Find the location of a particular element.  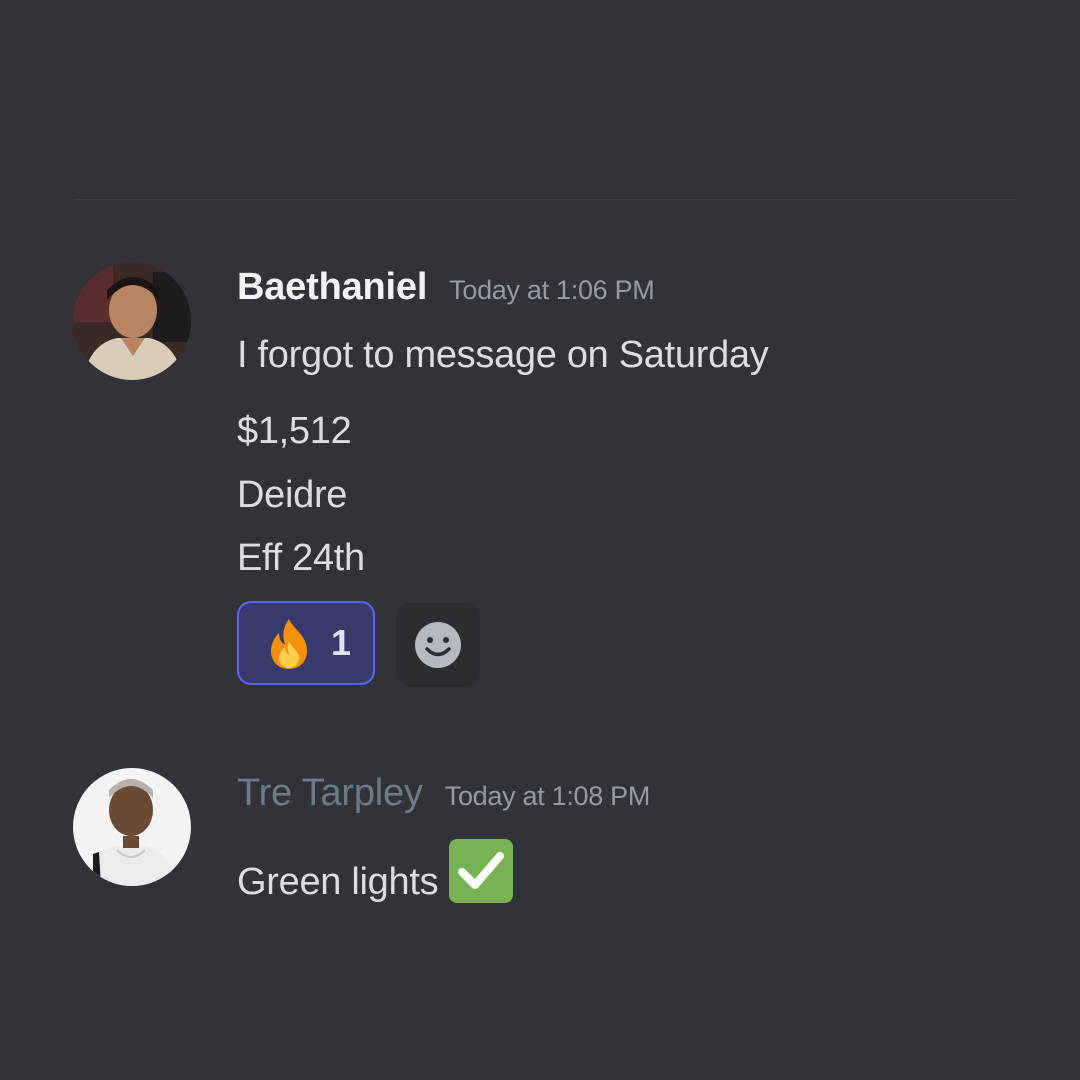

message-header: Tre Tarpley Today at 1:08 PM is located at coordinates (443, 797).